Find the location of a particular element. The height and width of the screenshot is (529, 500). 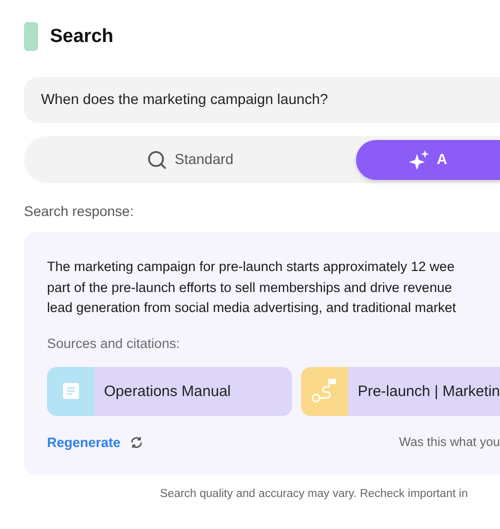

response-label: Search response: is located at coordinates (79, 211).